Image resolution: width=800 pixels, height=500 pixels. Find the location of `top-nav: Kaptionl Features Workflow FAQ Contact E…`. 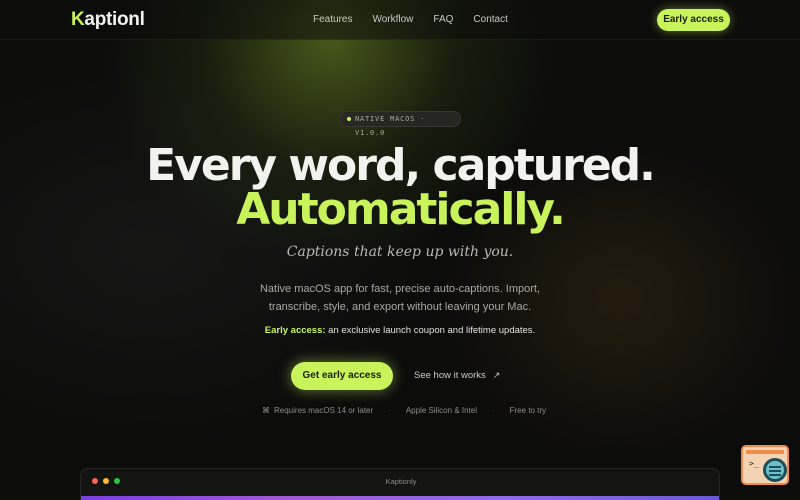

top-nav: Kaptionl Features Workflow FAQ Contact E… is located at coordinates (400, 20).